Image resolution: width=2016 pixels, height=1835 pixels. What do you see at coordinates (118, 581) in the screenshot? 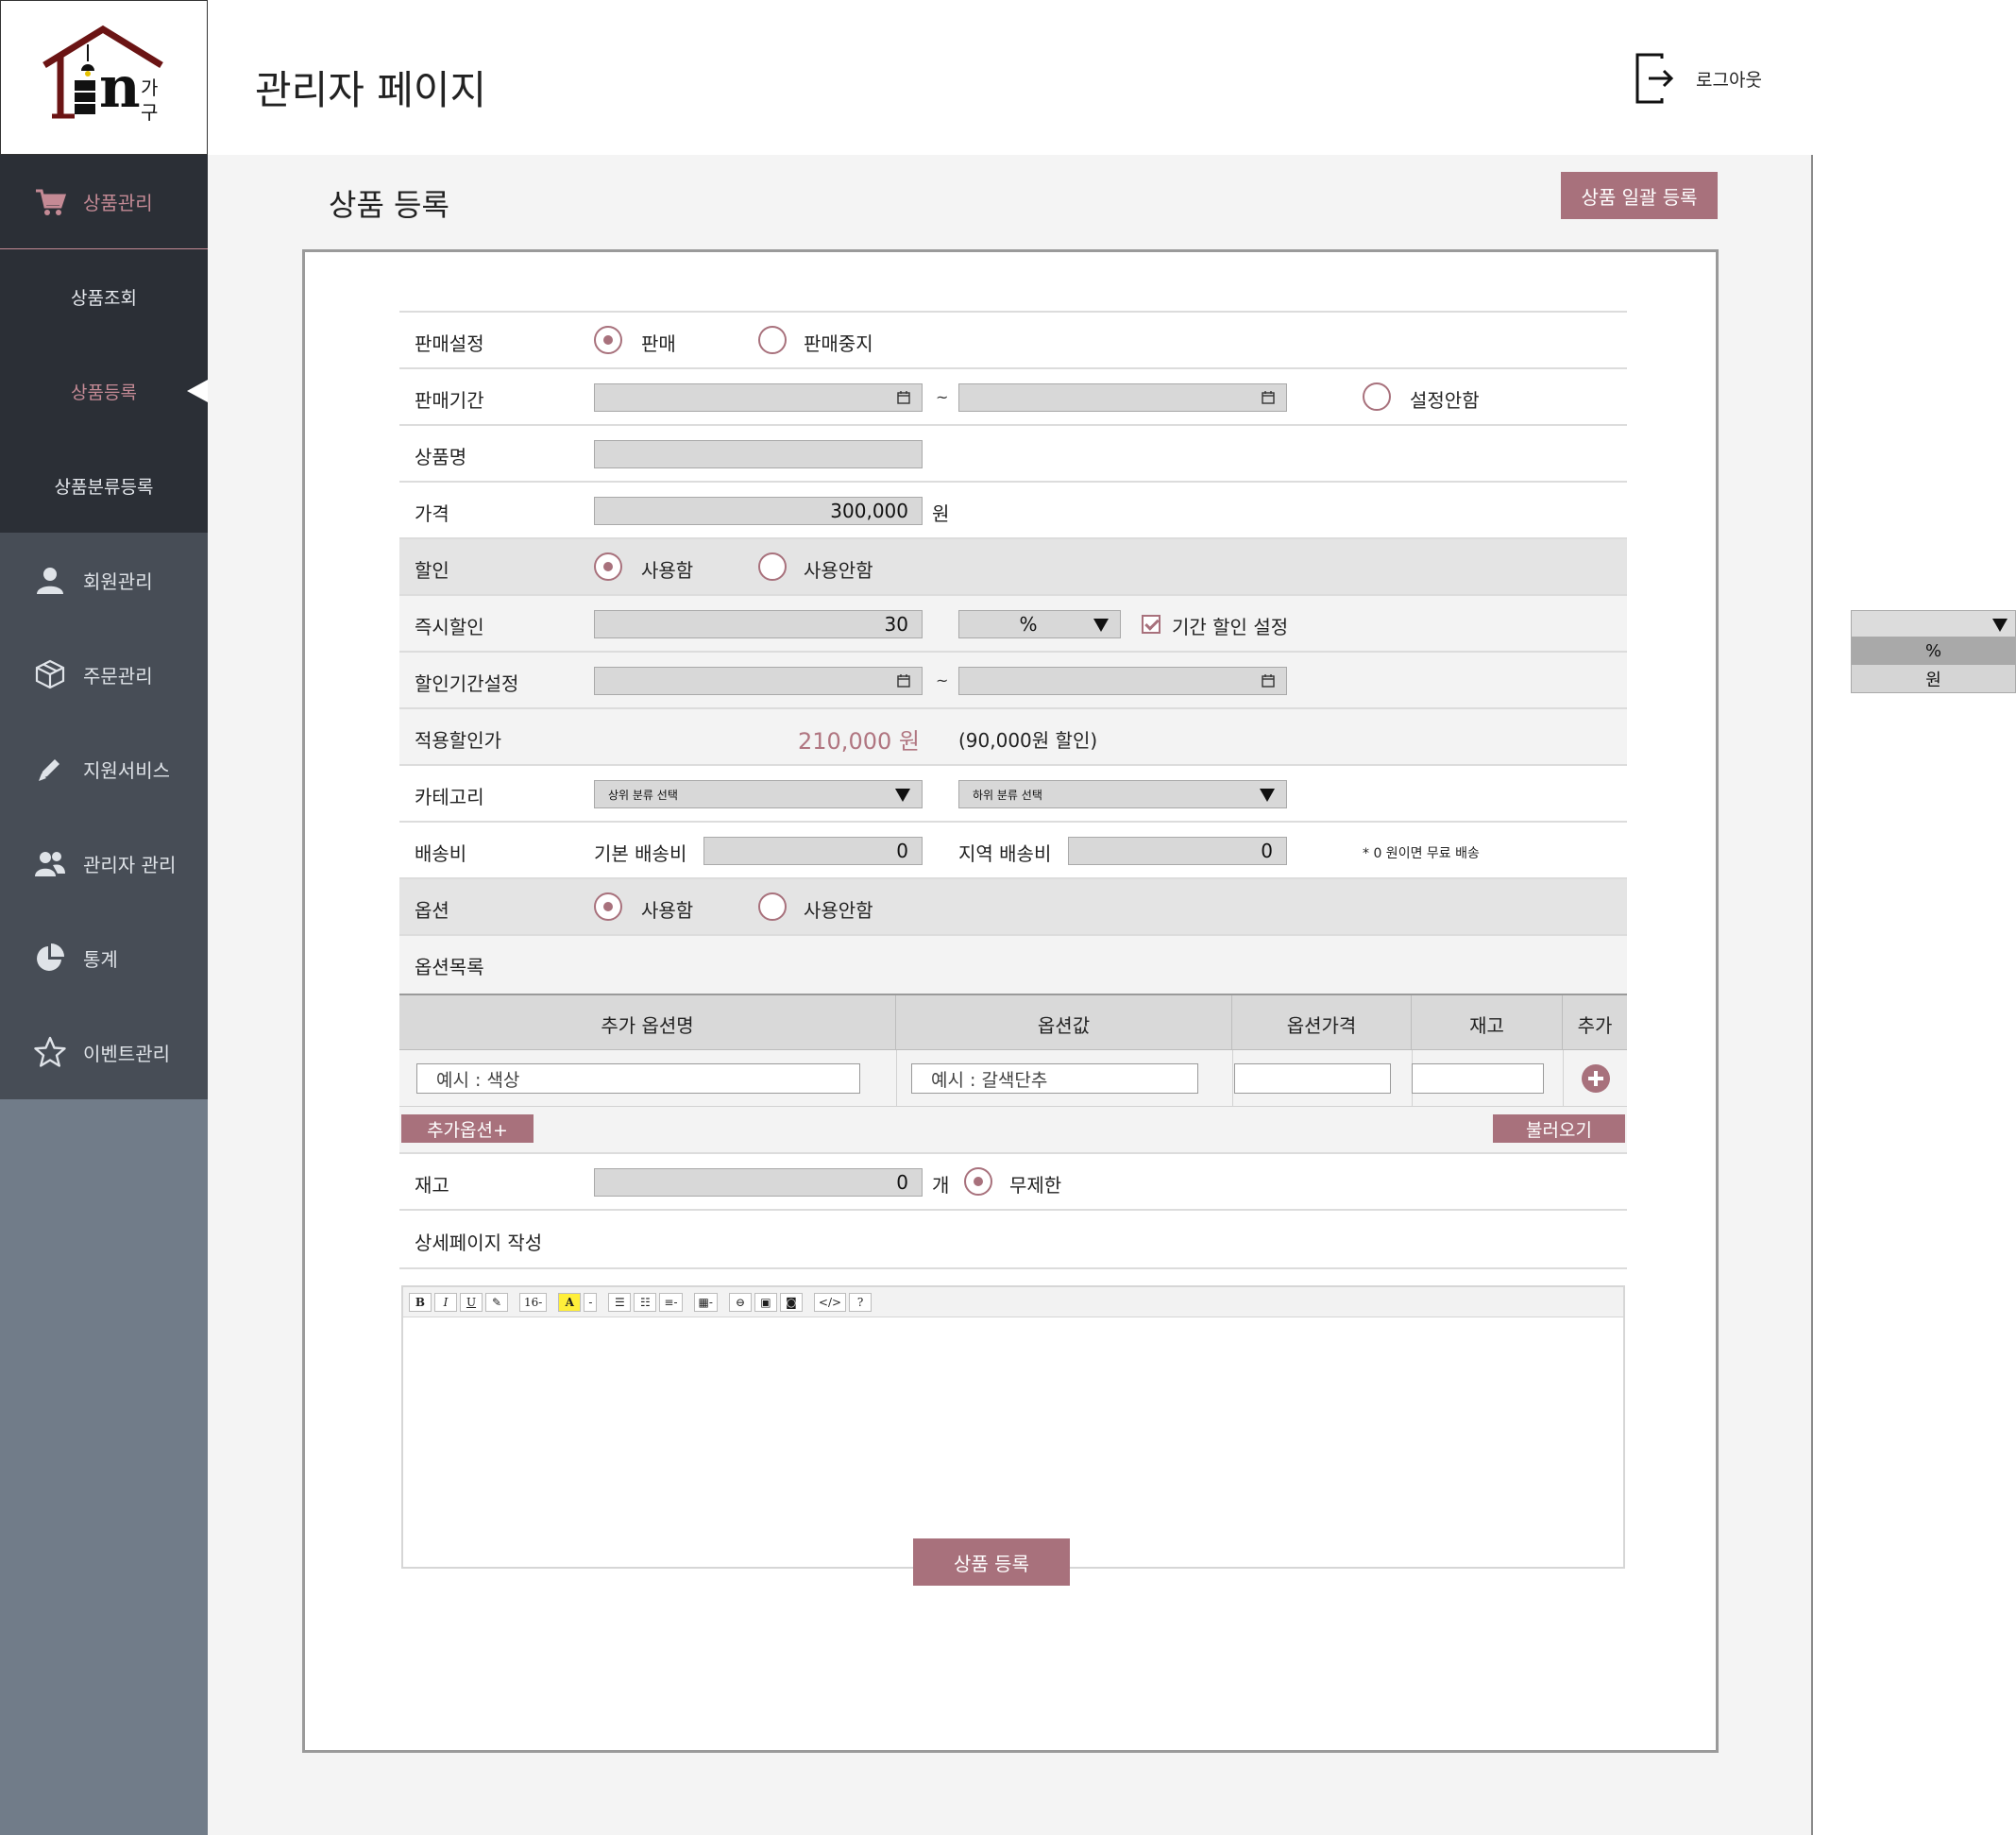
I see `sidebar-item-label: 회원관리` at bounding box center [118, 581].